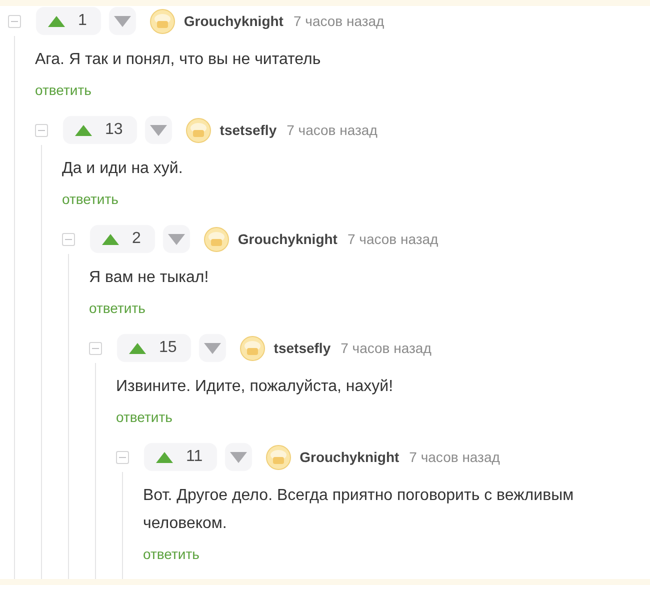 Image resolution: width=650 pixels, height=592 pixels. Describe the element at coordinates (178, 60) in the screenshot. I see `comment-text: Ага. Я так и понял, что вы не читатель` at that location.